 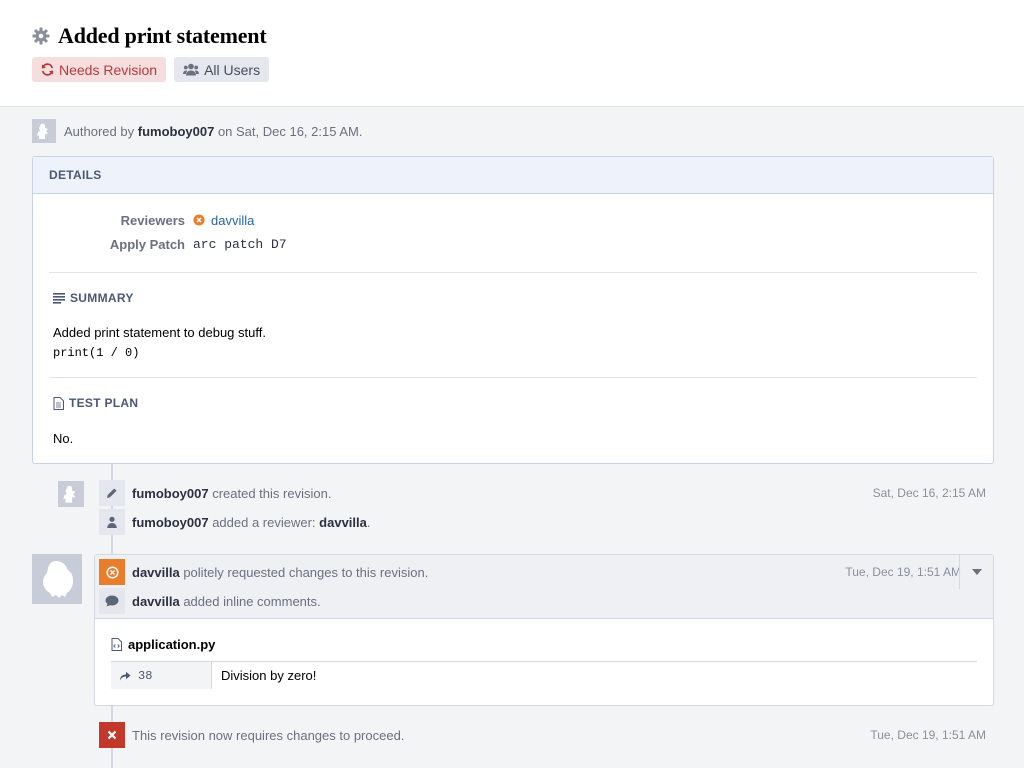 What do you see at coordinates (112, 522) in the screenshot?
I see `user-icon` at bounding box center [112, 522].